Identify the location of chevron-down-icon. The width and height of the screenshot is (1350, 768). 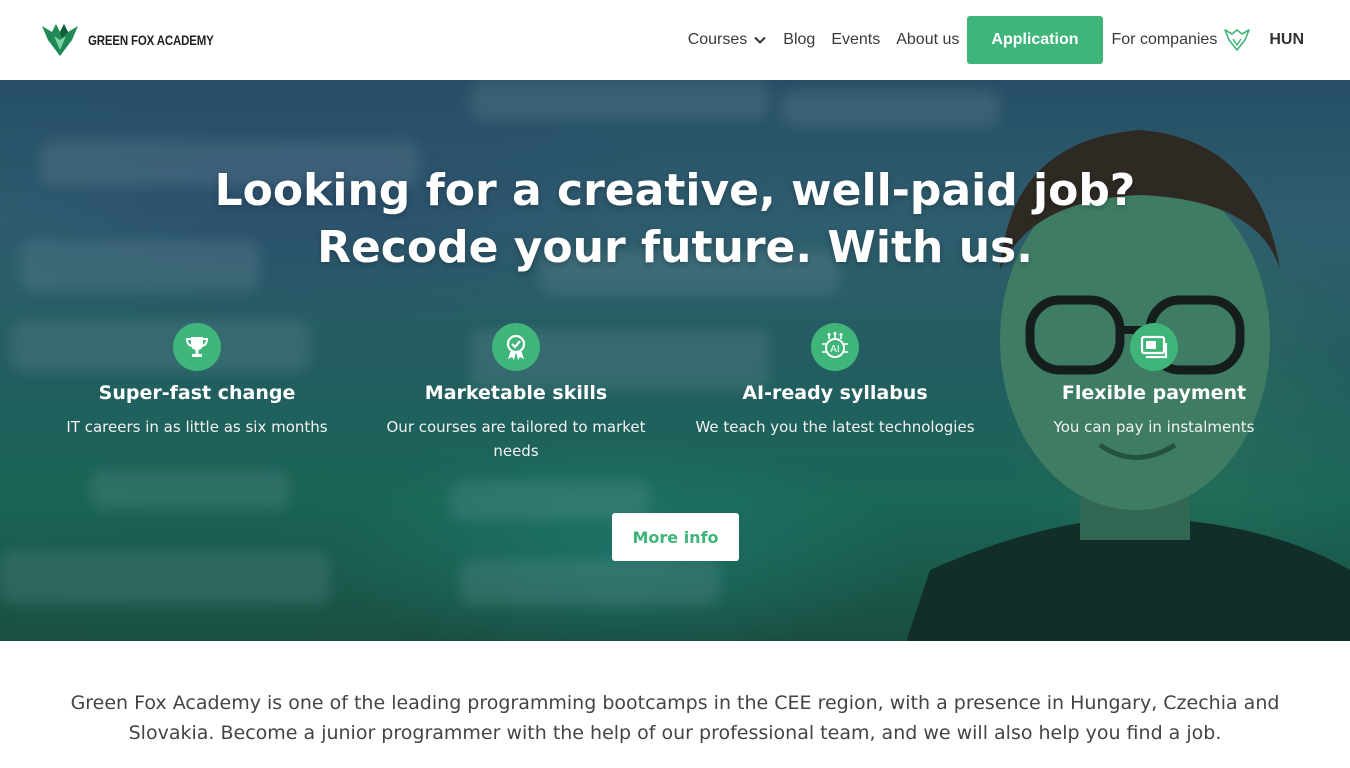
(760, 40).